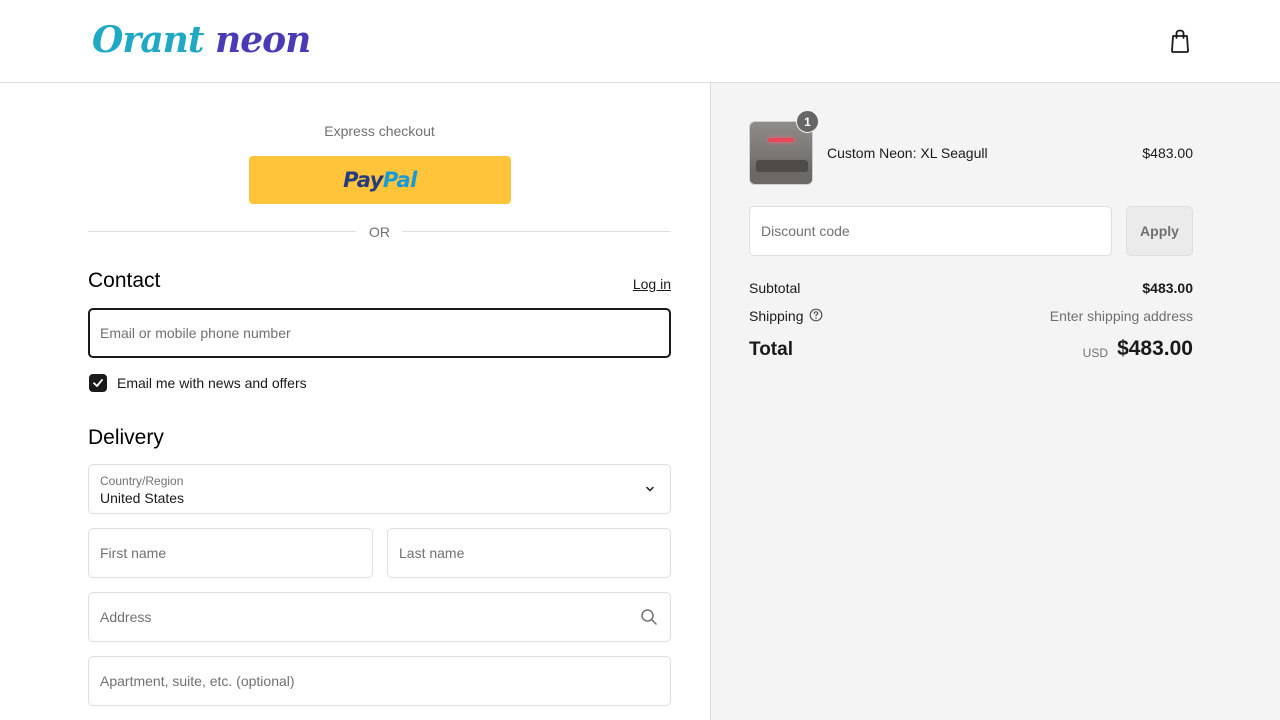  I want to click on product-name: Custom Neon: XL Seagull, so click(907, 153).